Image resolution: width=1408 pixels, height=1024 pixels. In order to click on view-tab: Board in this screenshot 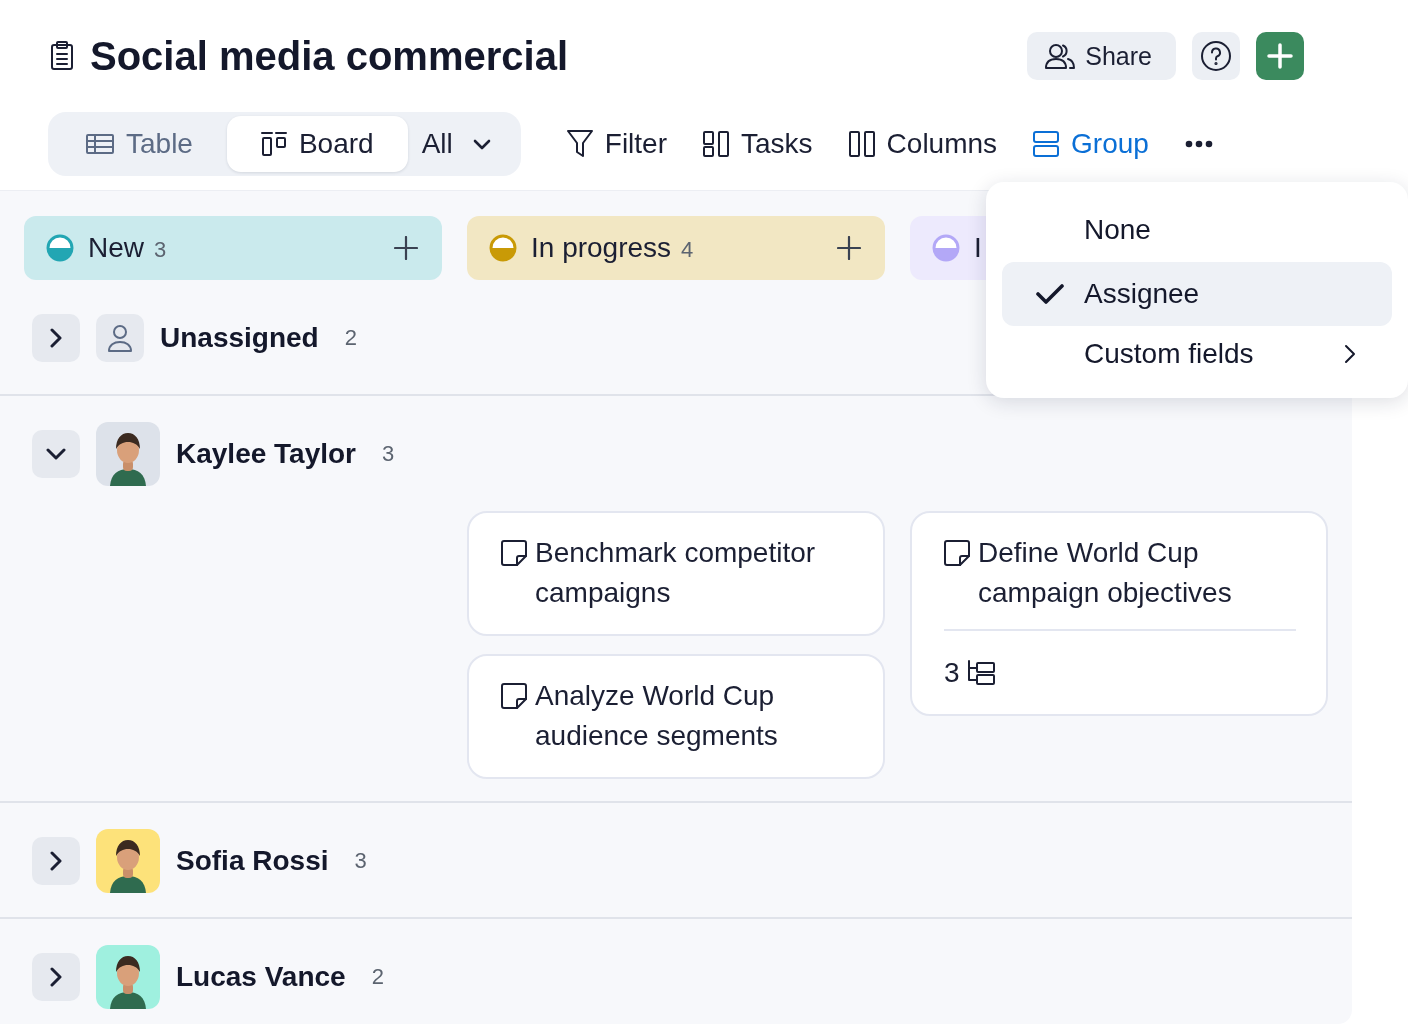, I will do `click(317, 144)`.